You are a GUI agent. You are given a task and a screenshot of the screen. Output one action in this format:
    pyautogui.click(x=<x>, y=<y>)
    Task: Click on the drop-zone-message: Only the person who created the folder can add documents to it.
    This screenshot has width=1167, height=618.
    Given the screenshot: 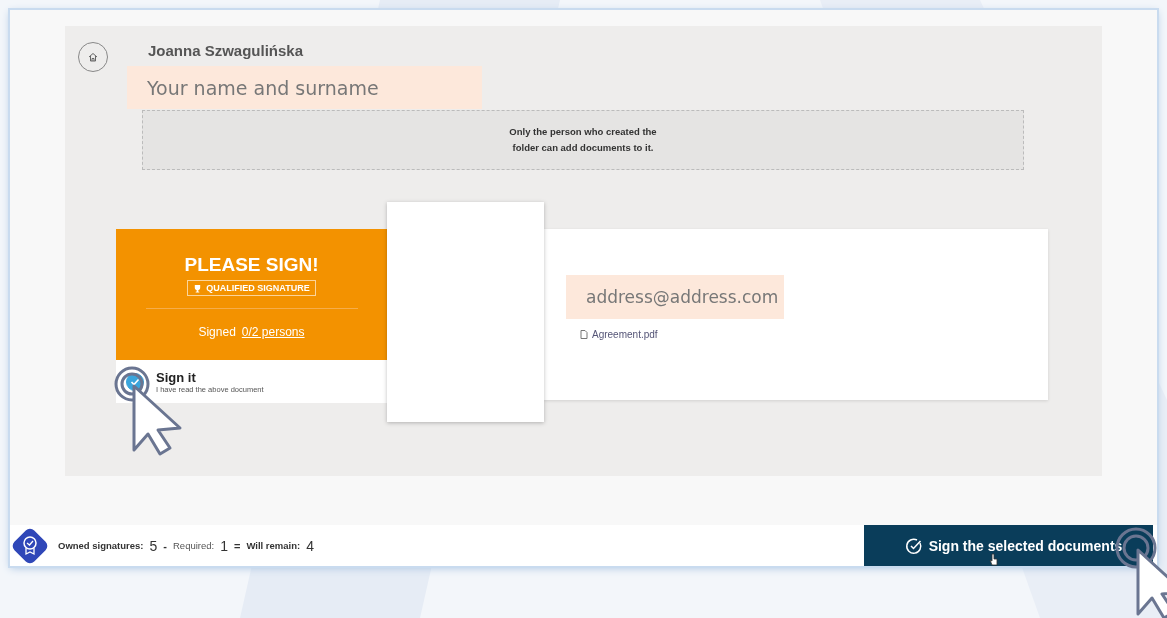 What is the action you would take?
    pyautogui.click(x=583, y=140)
    